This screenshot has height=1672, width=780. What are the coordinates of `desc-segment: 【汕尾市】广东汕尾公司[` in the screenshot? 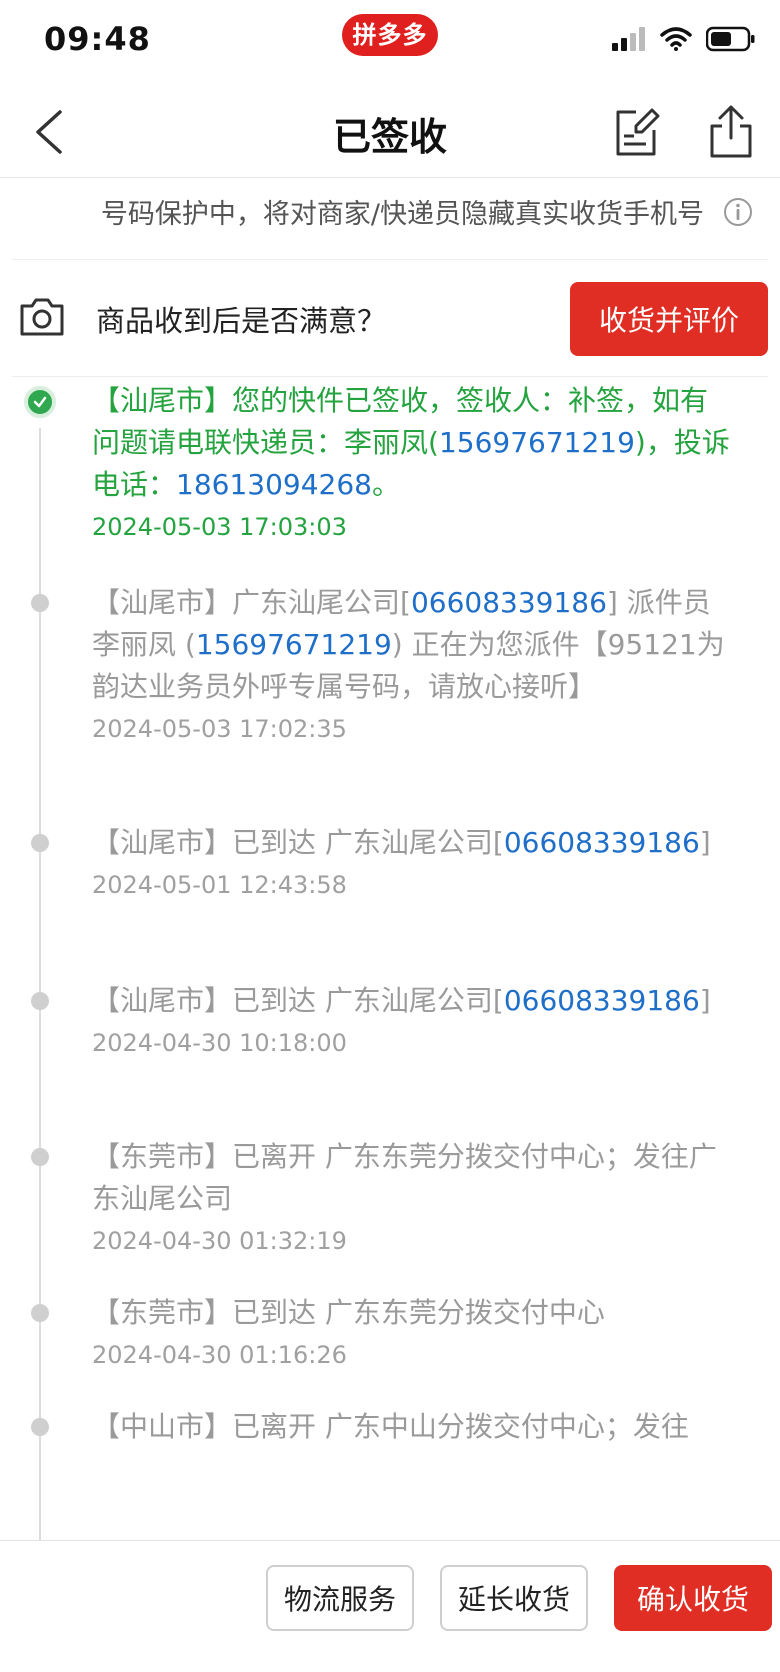 It's located at (251, 602).